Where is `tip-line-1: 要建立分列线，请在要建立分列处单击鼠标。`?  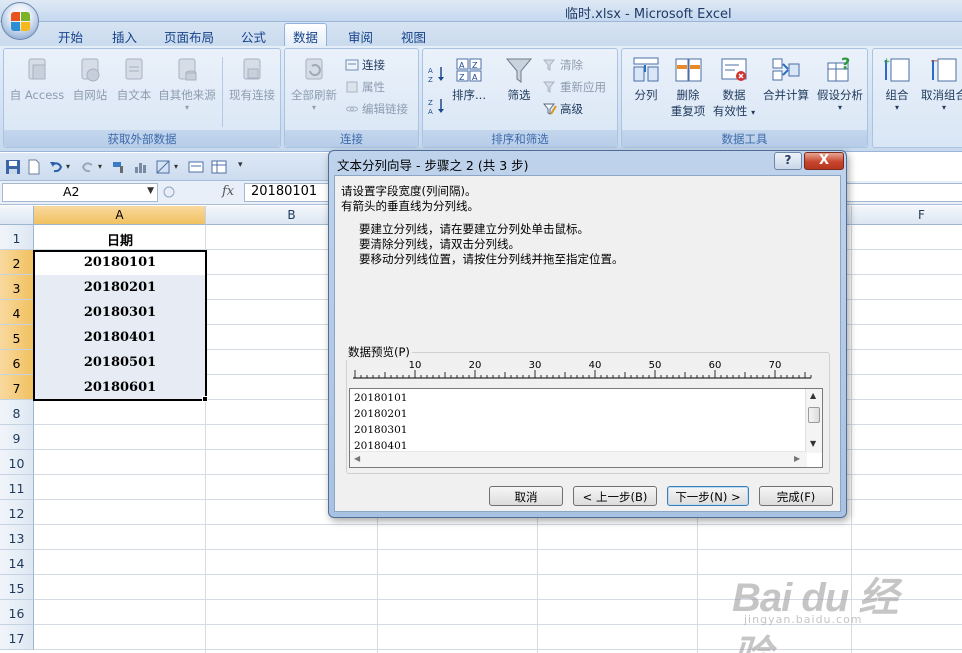 tip-line-1: 要建立分列线，请在要建立分列处单击鼠标。 is located at coordinates (474, 229).